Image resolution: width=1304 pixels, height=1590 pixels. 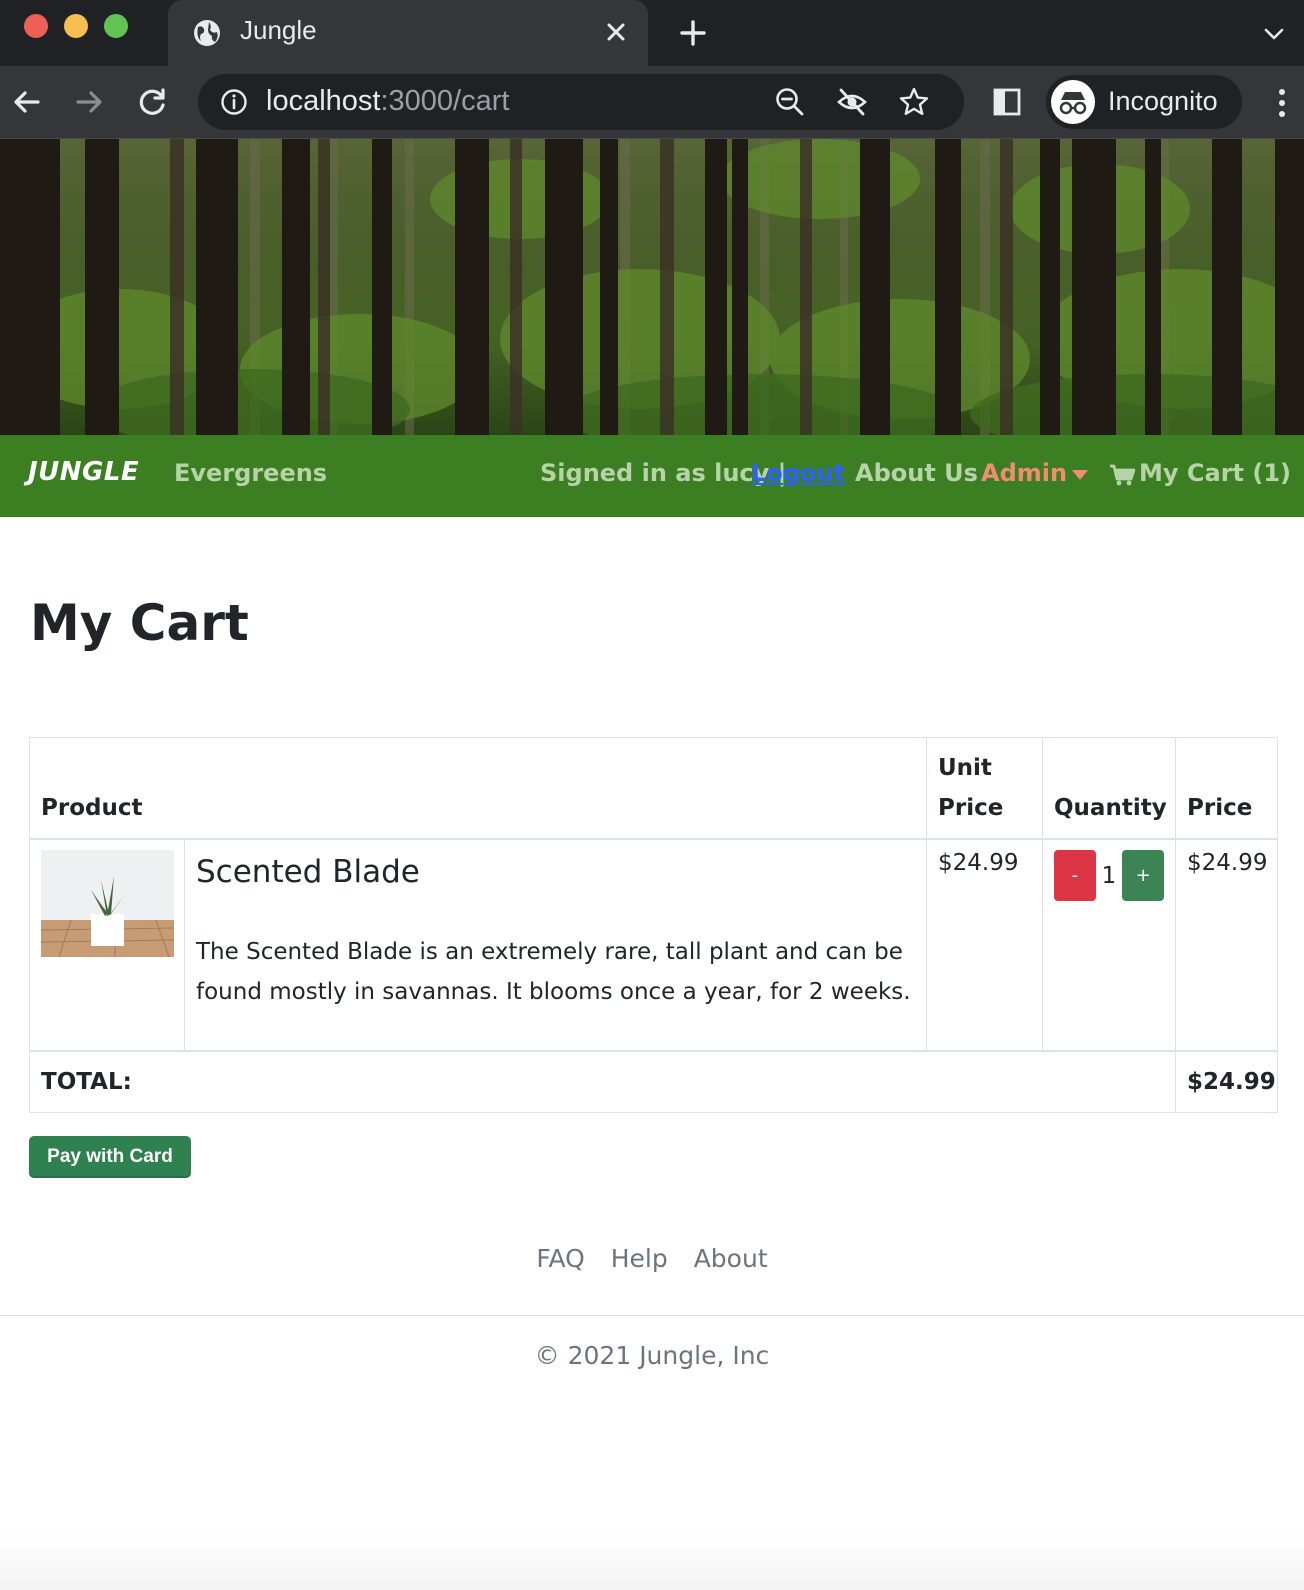 I want to click on back-icon, so click(x=27, y=102).